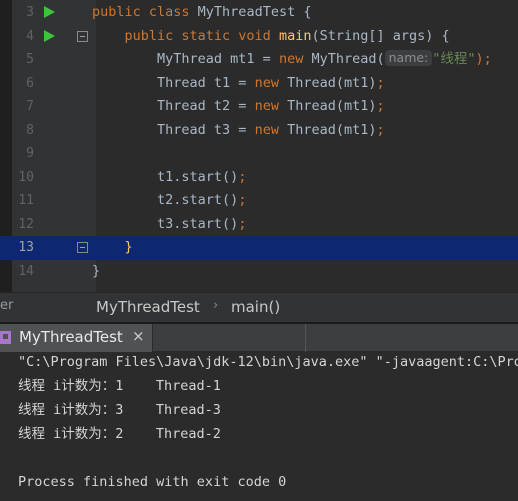  What do you see at coordinates (173, 82) in the screenshot?
I see `code-token: Thread t1 =` at bounding box center [173, 82].